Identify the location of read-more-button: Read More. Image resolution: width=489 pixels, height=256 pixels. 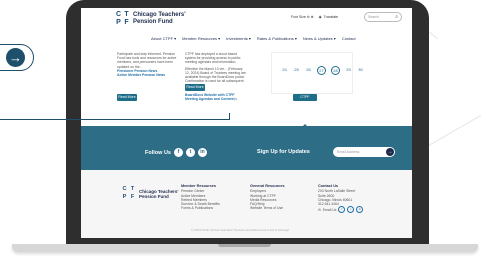
(127, 97).